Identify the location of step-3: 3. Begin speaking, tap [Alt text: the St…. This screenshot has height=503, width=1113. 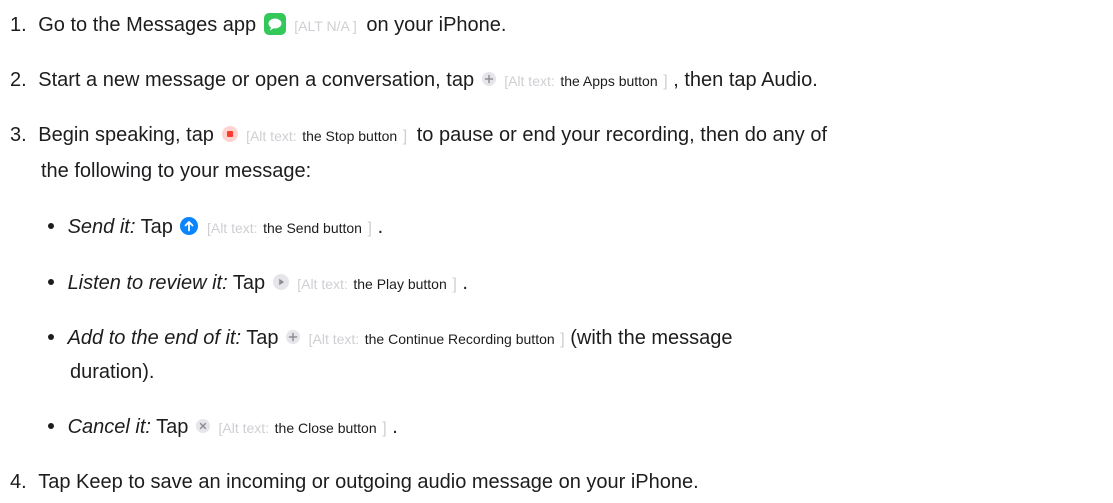
(418, 136).